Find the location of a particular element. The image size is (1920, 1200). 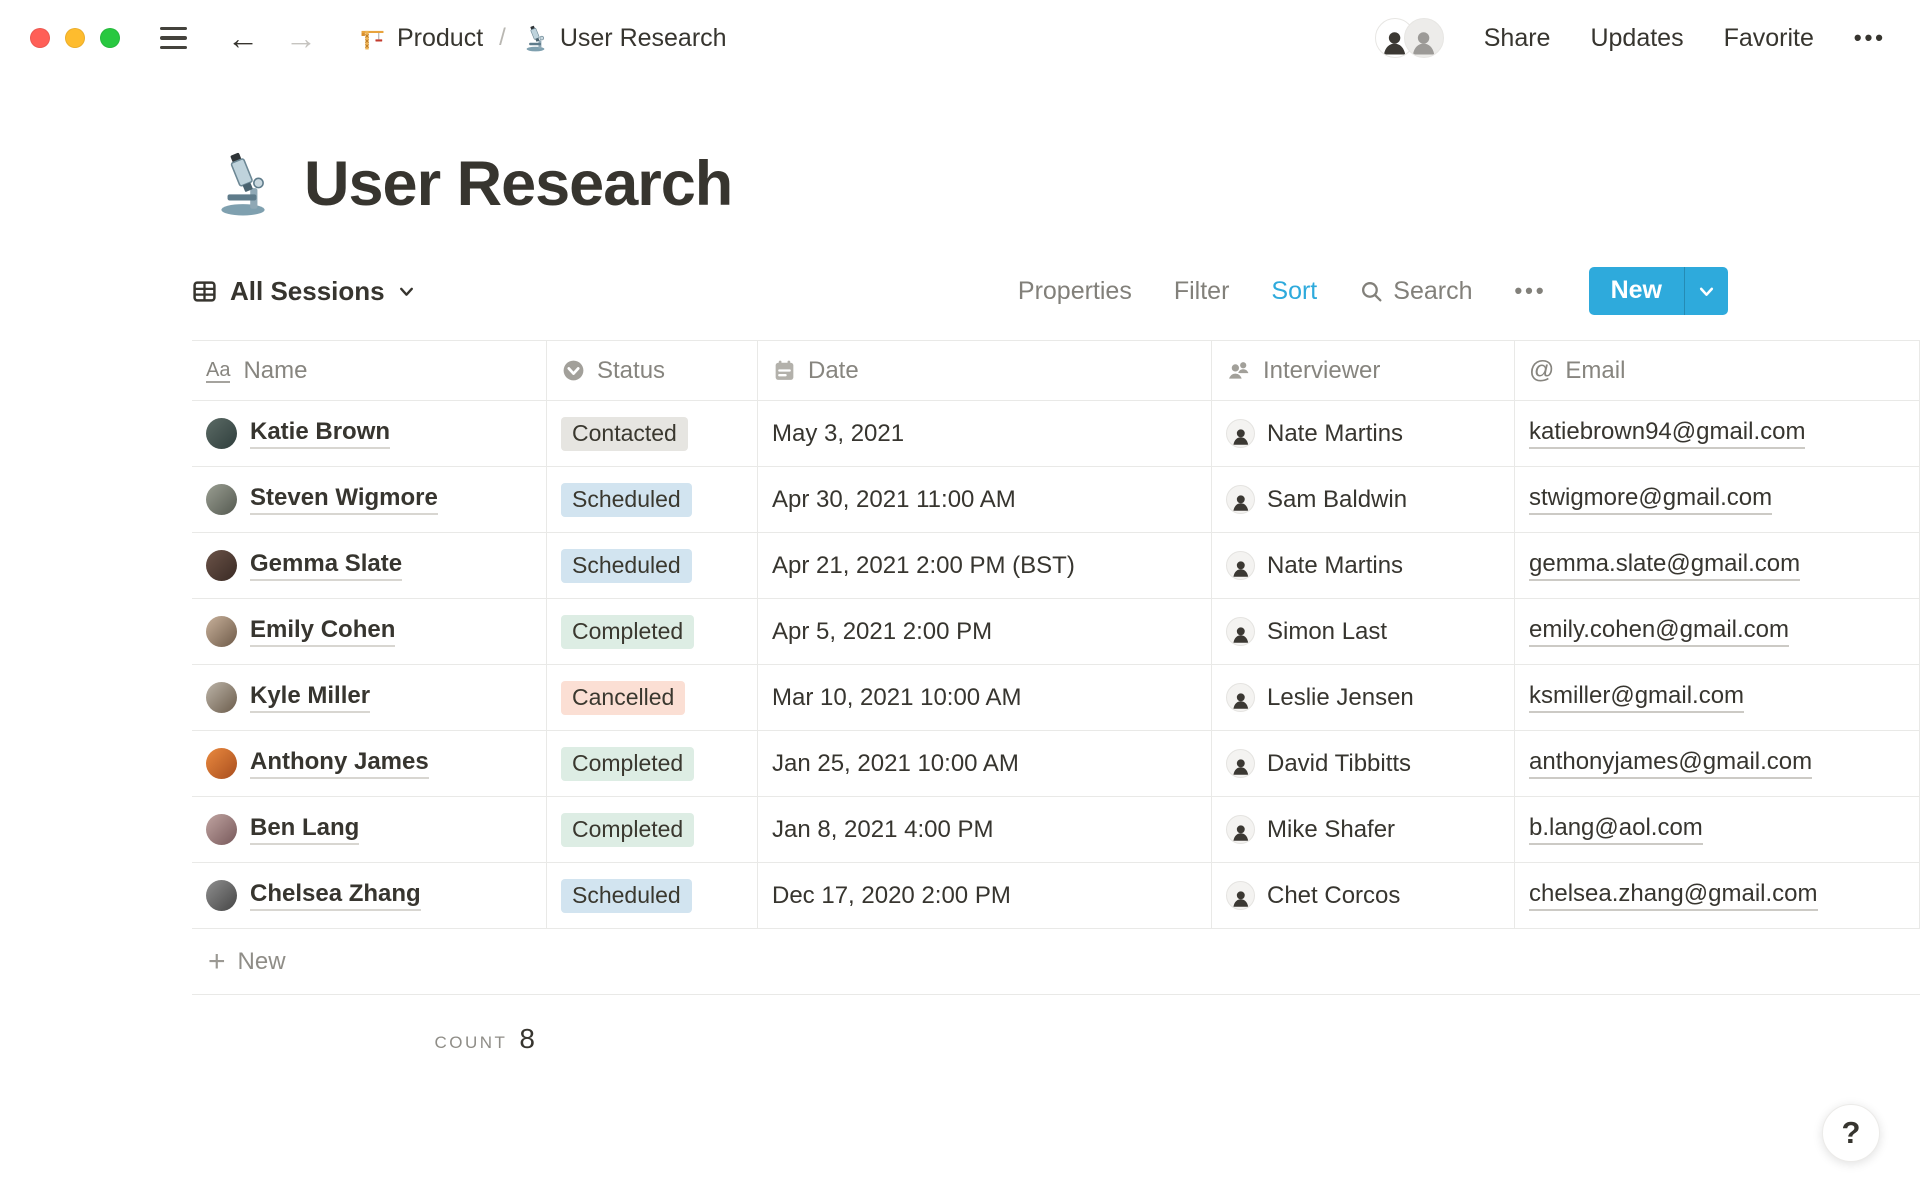

interviewer-cell: Leslie Jensen is located at coordinates (1363, 697).